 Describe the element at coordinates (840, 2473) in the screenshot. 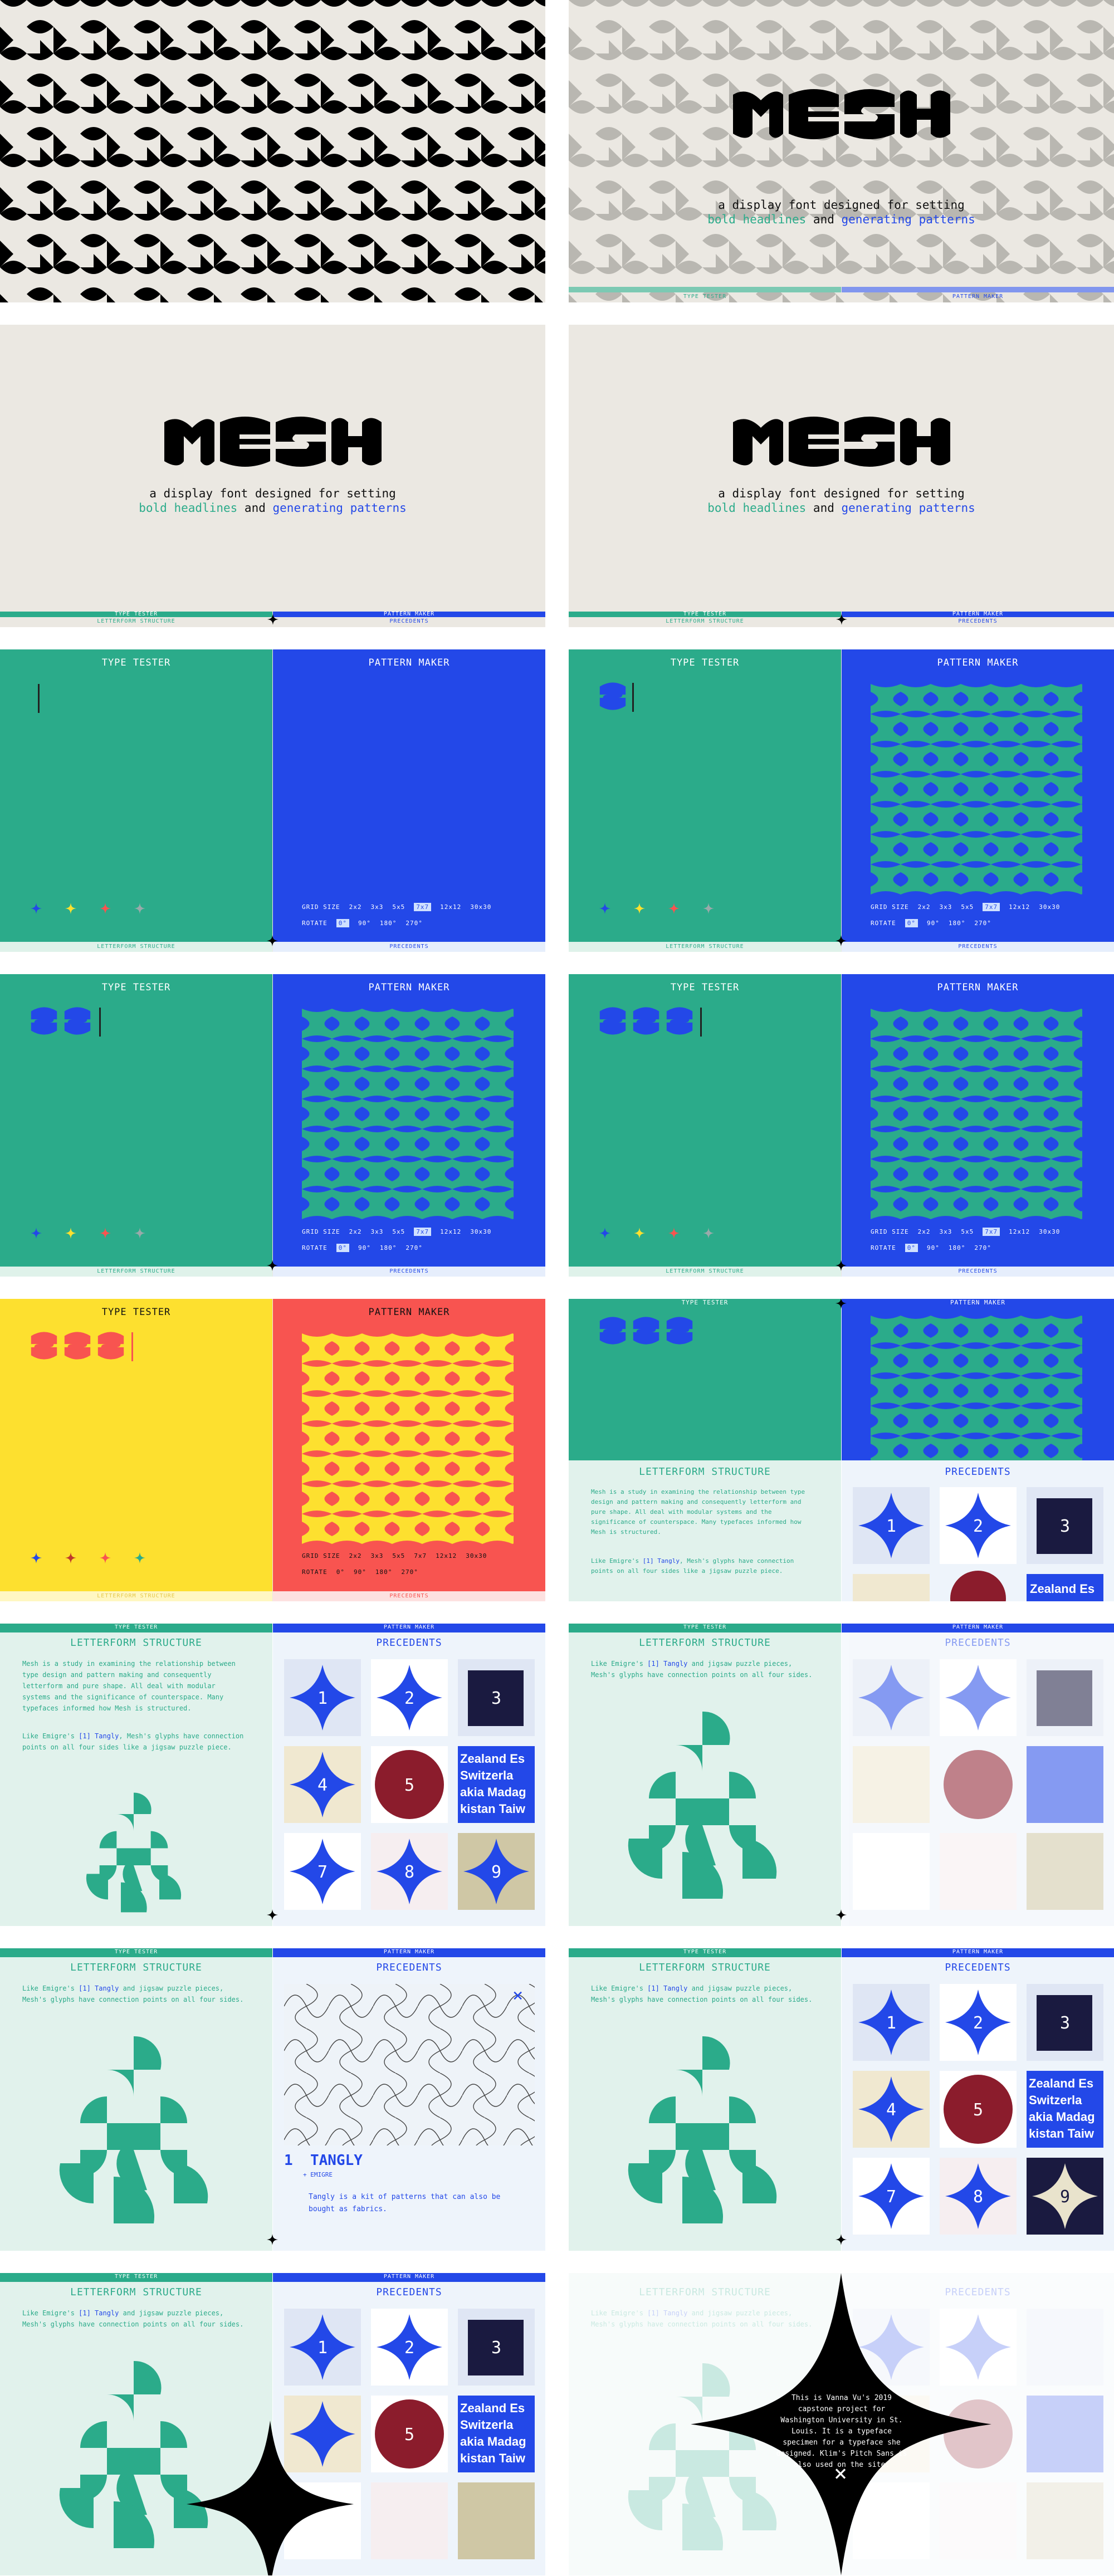

I see `close-icon: ×` at that location.